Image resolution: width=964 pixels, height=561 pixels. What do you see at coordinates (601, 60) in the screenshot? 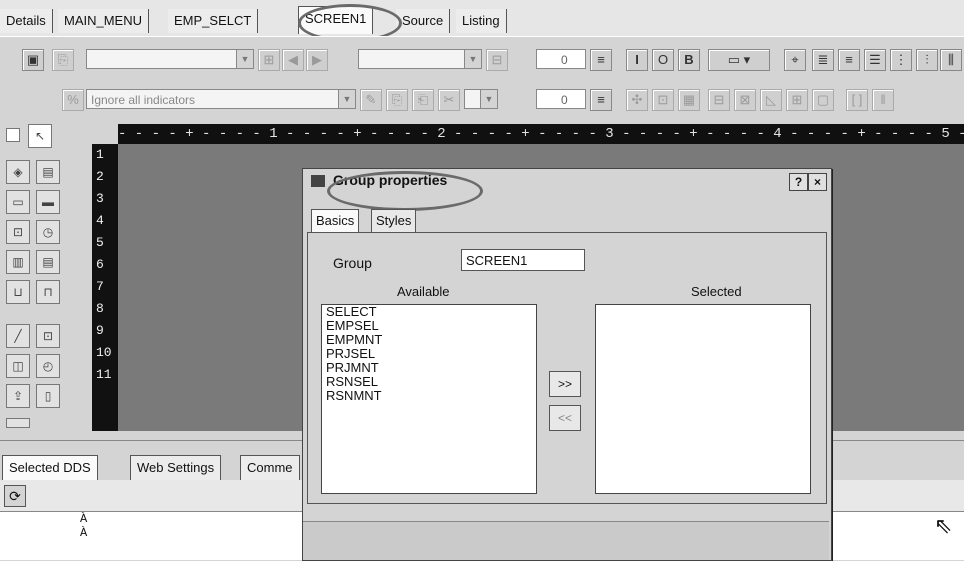
I see `stepper-icon: ≡` at bounding box center [601, 60].